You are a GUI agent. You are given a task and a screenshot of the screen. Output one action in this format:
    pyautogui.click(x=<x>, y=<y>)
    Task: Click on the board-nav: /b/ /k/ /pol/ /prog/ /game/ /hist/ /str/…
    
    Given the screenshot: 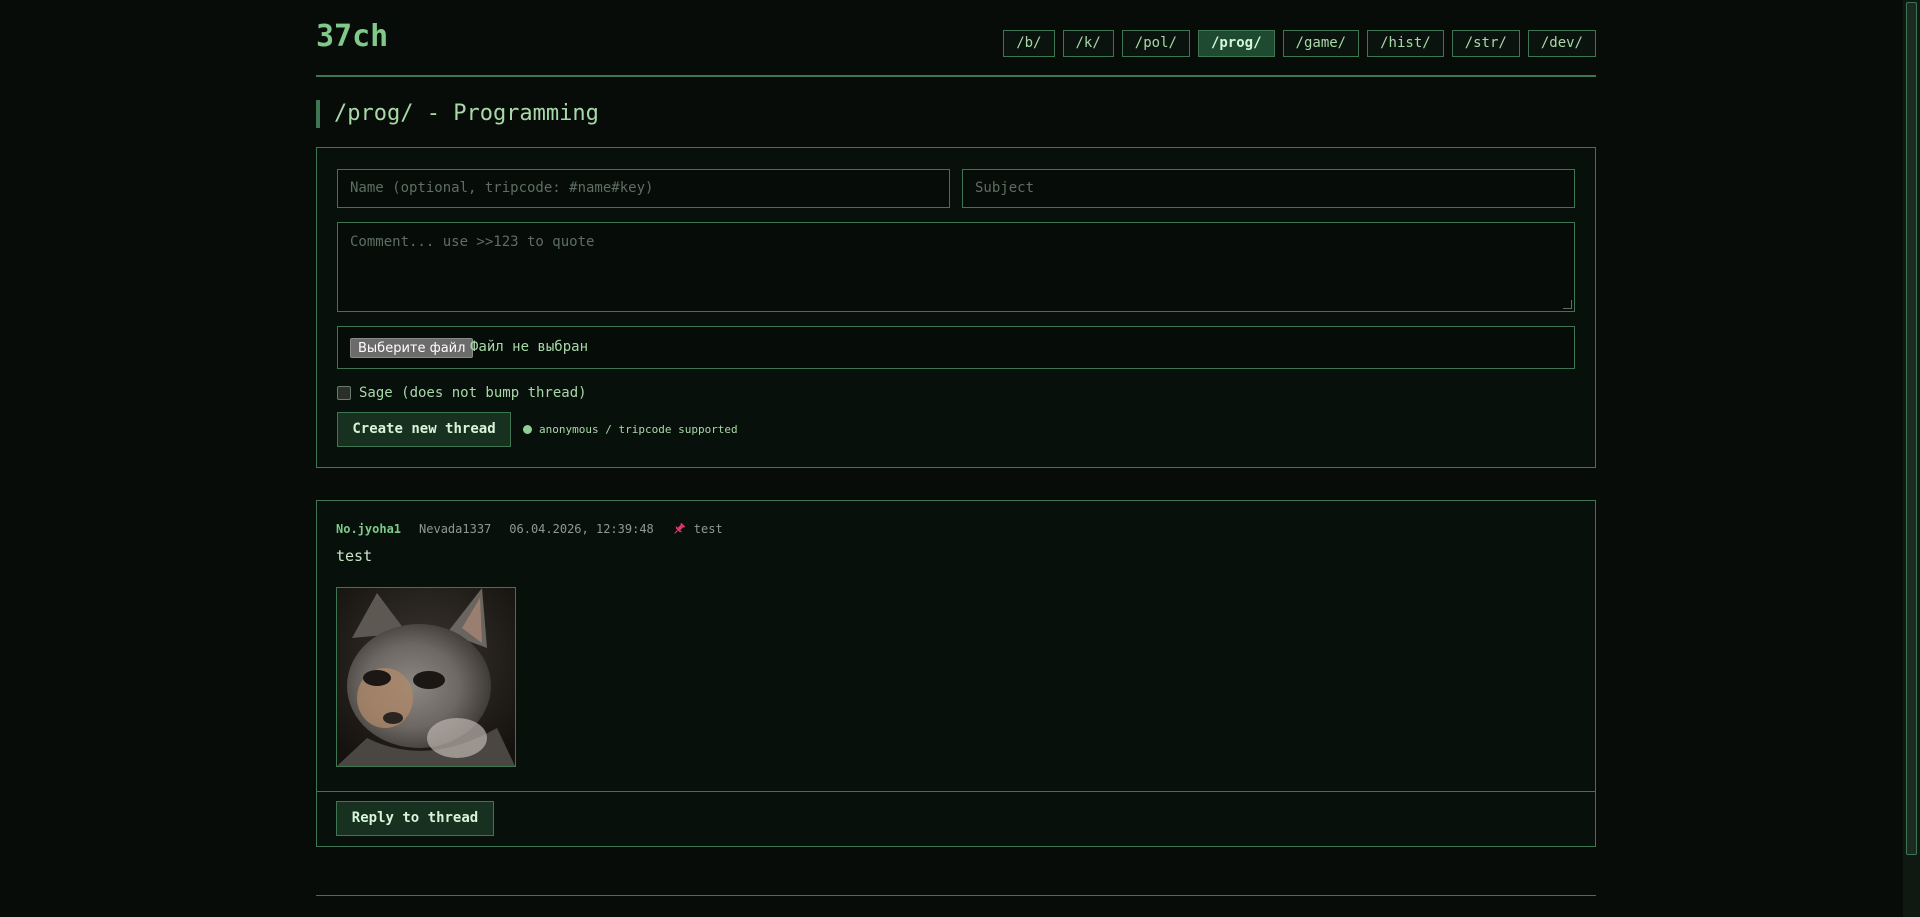 What is the action you would take?
    pyautogui.click(x=1299, y=43)
    